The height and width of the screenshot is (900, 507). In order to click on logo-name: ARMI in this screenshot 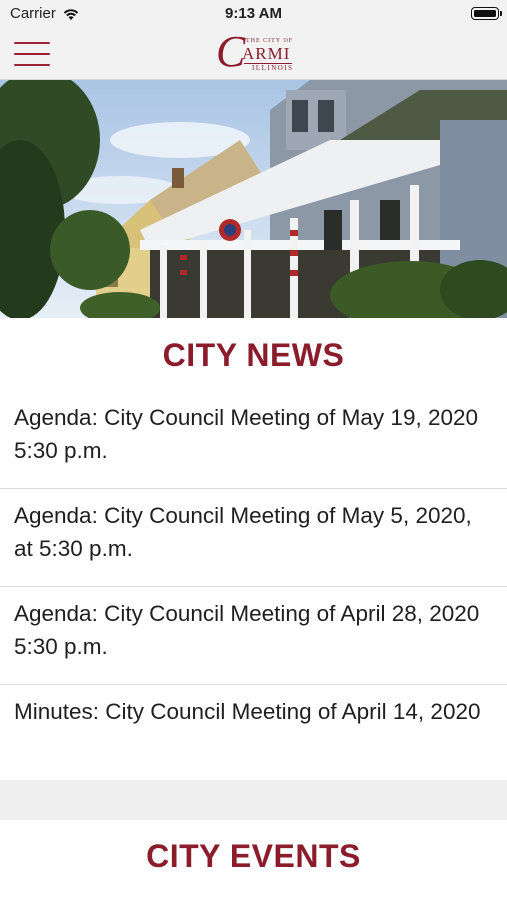, I will do `click(266, 53)`.